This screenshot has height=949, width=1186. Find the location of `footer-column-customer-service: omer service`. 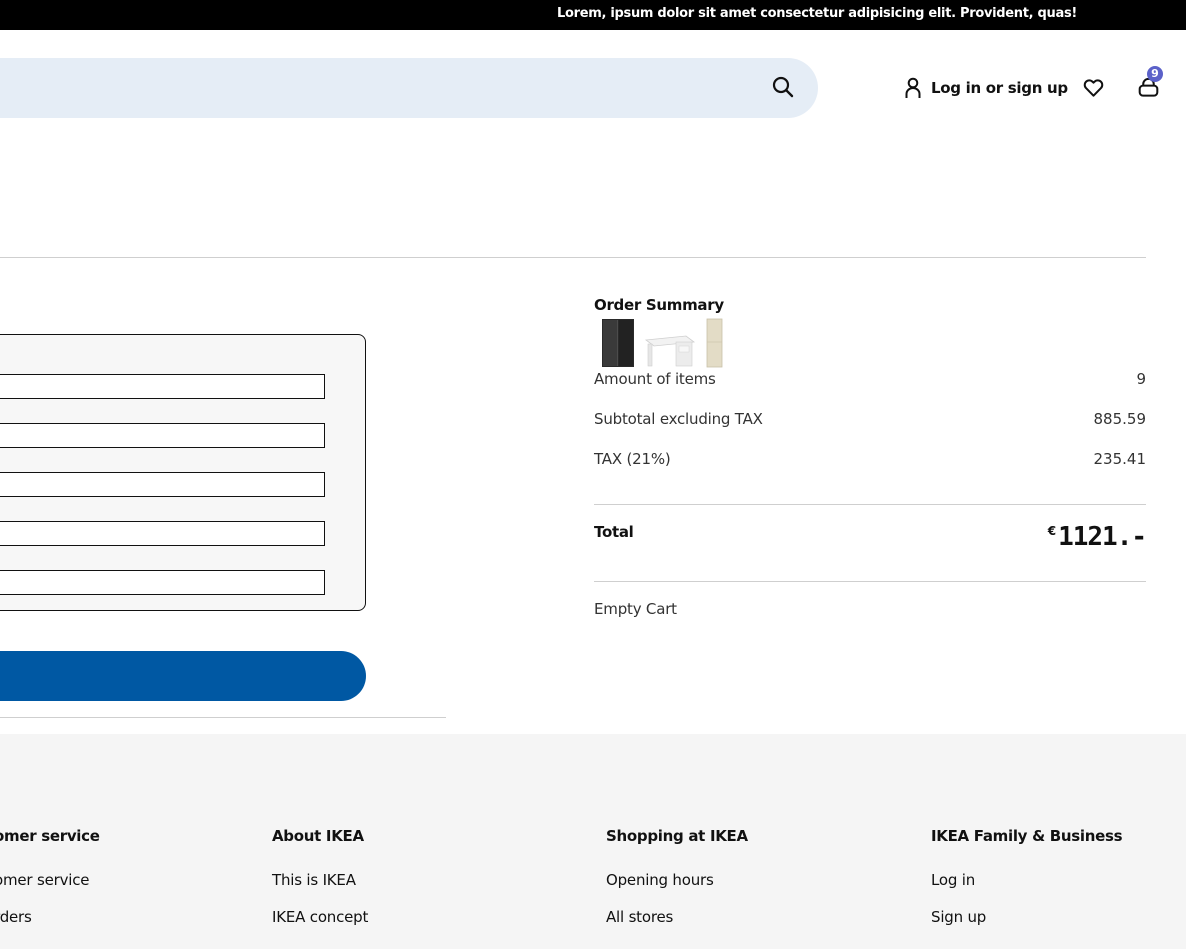

footer-column-customer-service: omer service is located at coordinates (50, 836).